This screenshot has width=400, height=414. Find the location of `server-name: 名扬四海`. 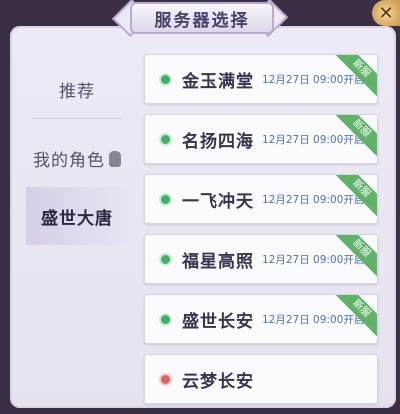

server-name: 名扬四海 is located at coordinates (218, 141).